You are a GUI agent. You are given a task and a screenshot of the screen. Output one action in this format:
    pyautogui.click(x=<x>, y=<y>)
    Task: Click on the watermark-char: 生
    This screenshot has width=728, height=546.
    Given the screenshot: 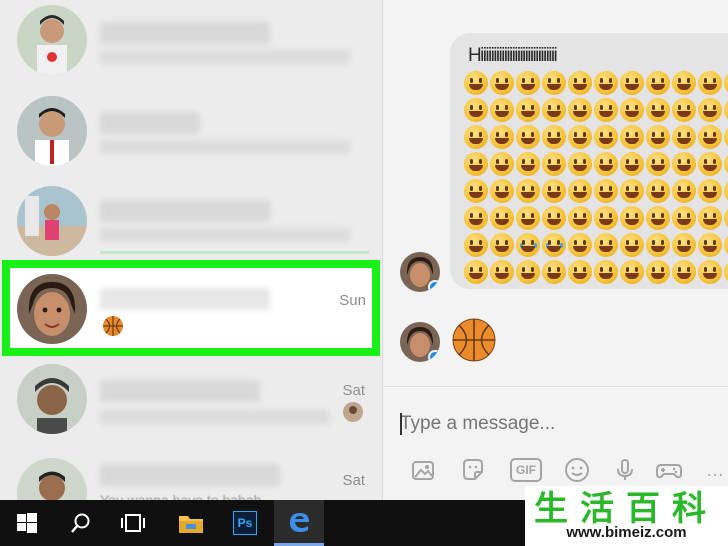 What is the action you would take?
    pyautogui.click(x=551, y=508)
    